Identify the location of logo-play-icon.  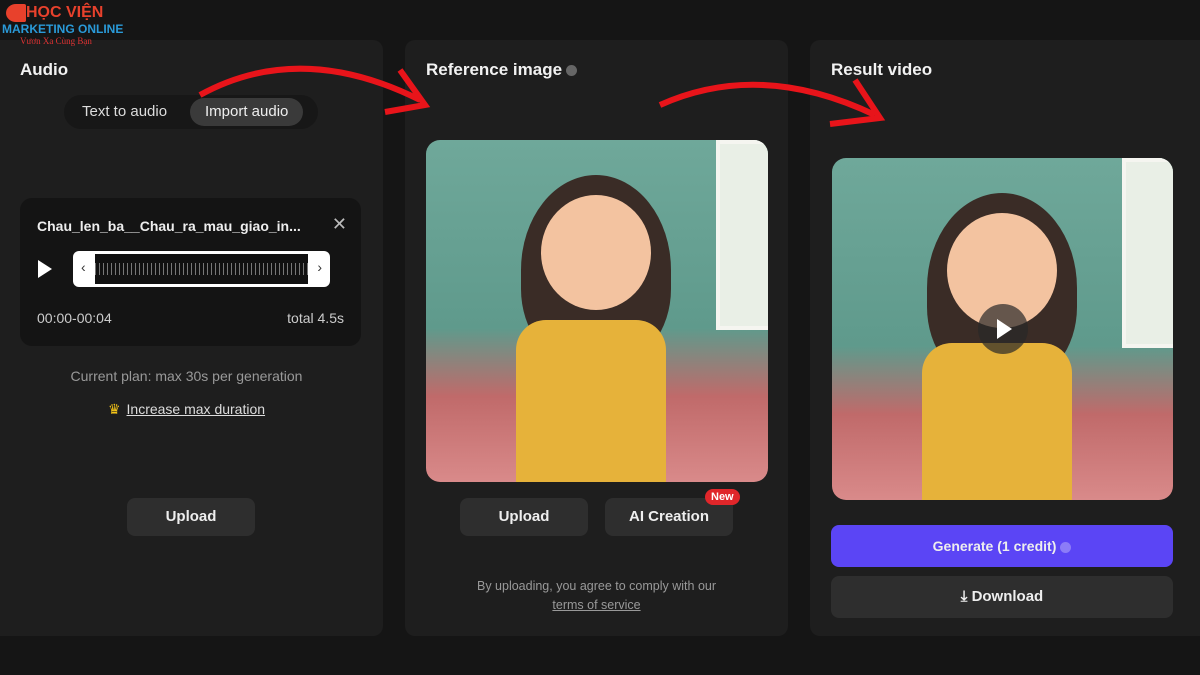
(16, 13).